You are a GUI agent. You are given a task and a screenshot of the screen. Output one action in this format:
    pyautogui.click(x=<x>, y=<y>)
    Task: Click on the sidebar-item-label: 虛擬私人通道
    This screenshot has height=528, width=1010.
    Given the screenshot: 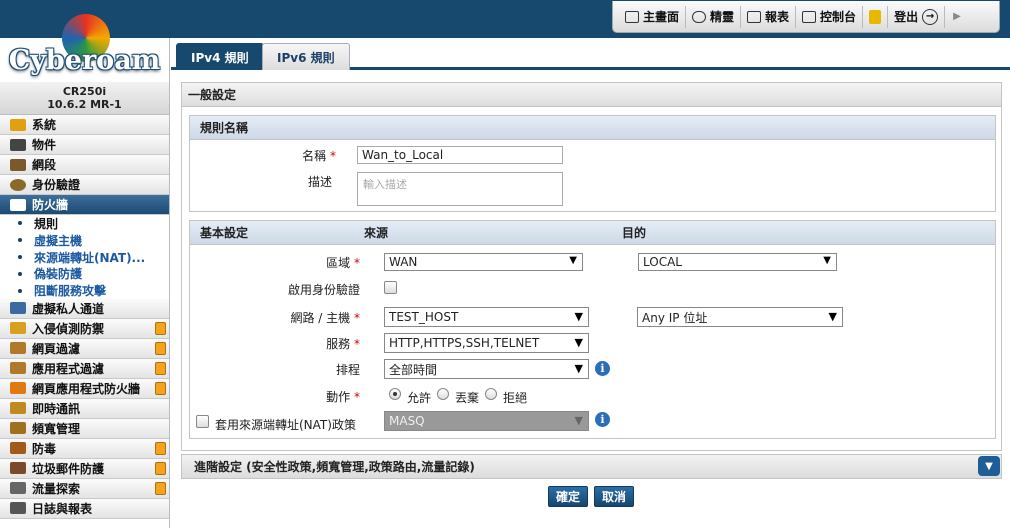 What is the action you would take?
    pyautogui.click(x=68, y=308)
    